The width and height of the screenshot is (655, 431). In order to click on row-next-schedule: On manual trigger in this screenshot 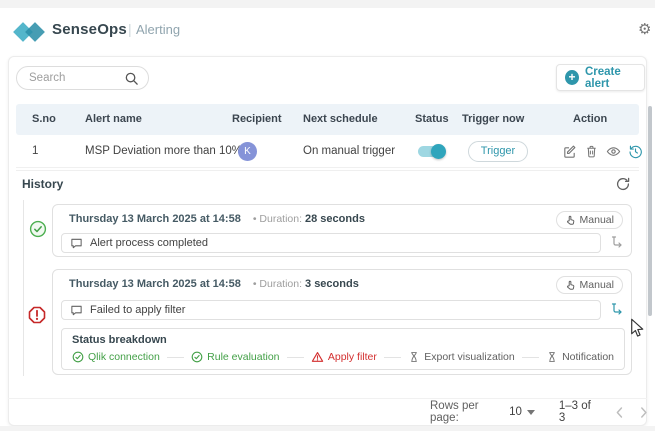, I will do `click(349, 151)`.